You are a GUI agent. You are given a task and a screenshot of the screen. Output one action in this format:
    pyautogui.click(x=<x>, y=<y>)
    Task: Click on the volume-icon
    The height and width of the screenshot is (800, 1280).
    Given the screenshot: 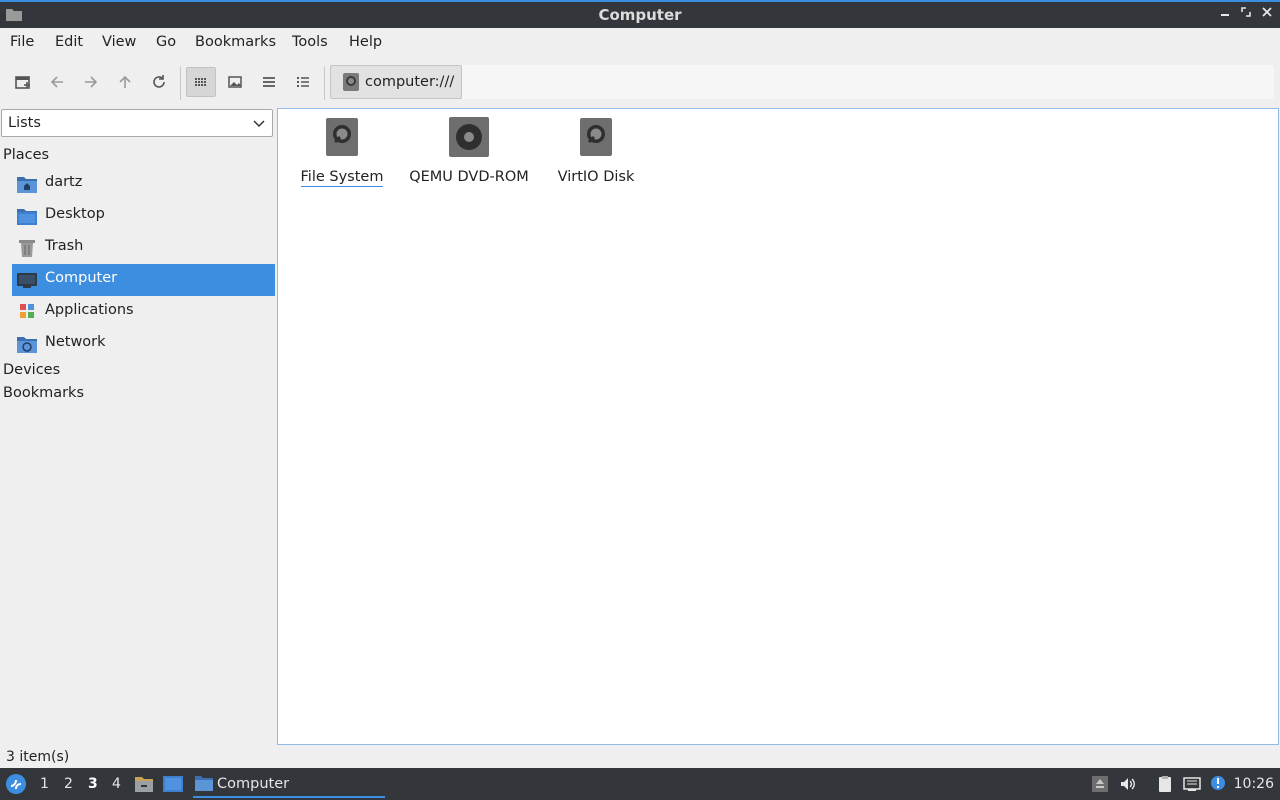 What is the action you would take?
    pyautogui.click(x=1128, y=784)
    